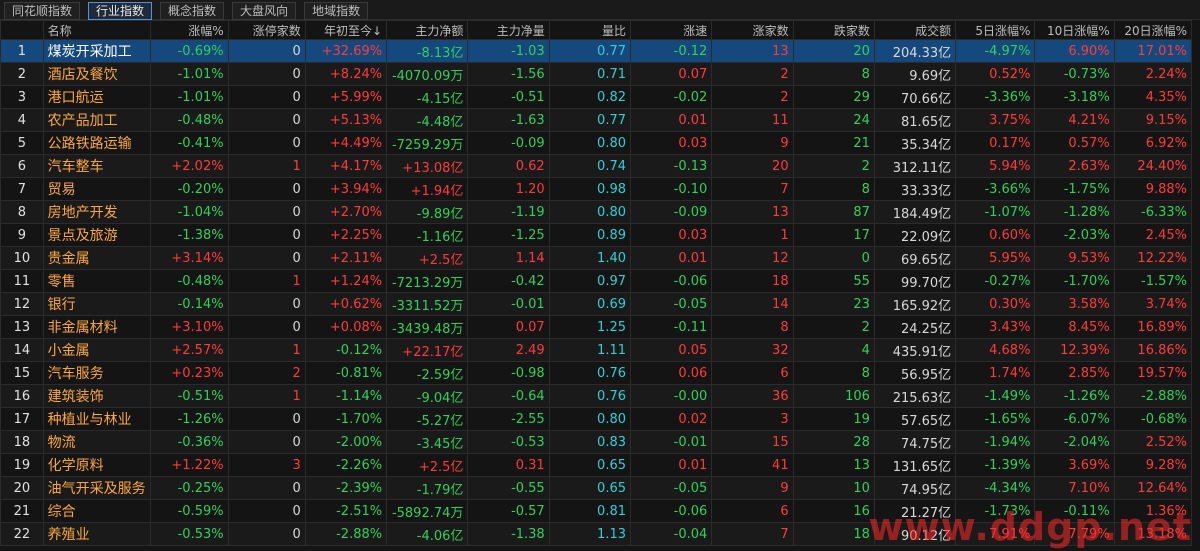 The height and width of the screenshot is (551, 1200). Describe the element at coordinates (590, 30) in the screenshot. I see `column-header-7: 量比` at that location.